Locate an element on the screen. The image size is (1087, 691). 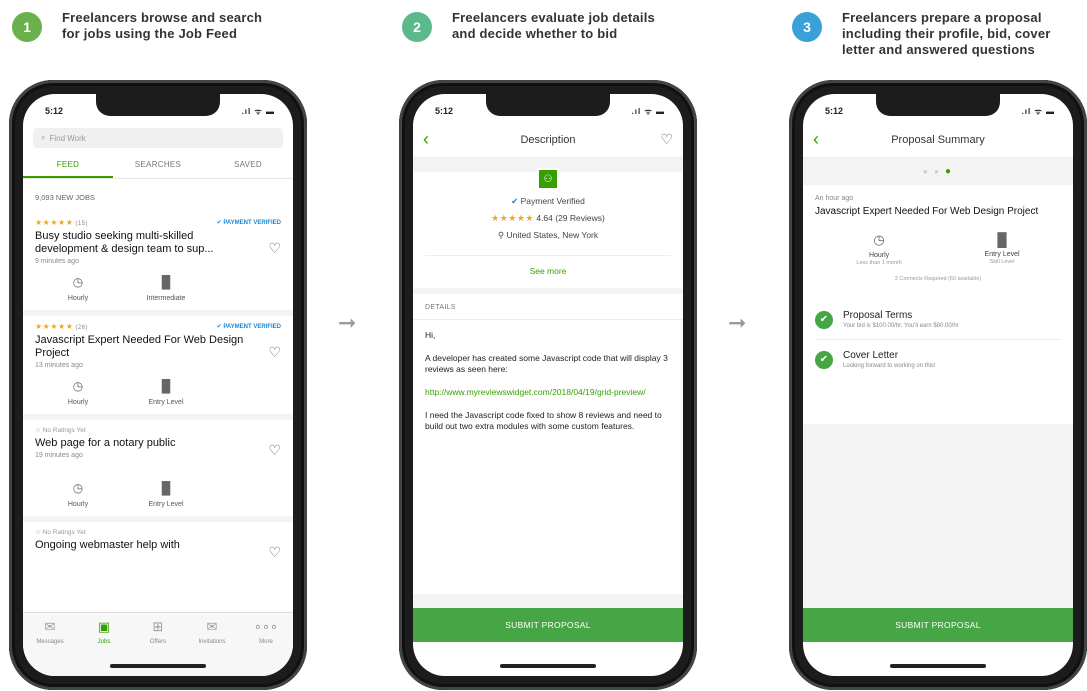
search-input: ⌕ Find Work is located at coordinates (158, 138).